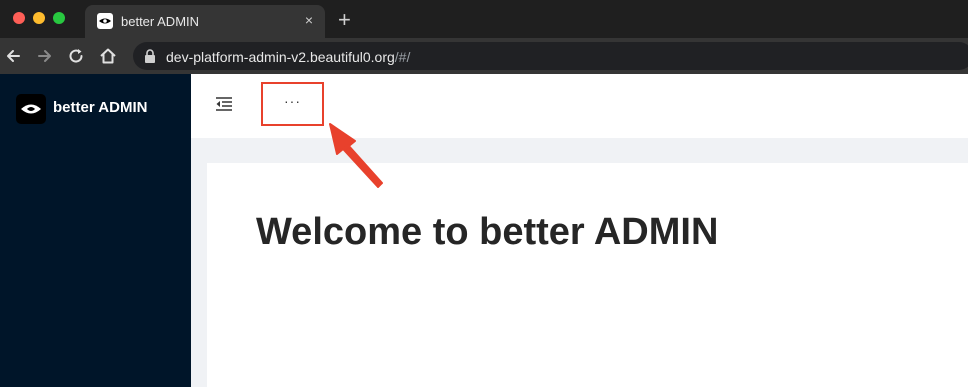 Image resolution: width=968 pixels, height=387 pixels. Describe the element at coordinates (150, 56) in the screenshot. I see `lock-icon` at that location.